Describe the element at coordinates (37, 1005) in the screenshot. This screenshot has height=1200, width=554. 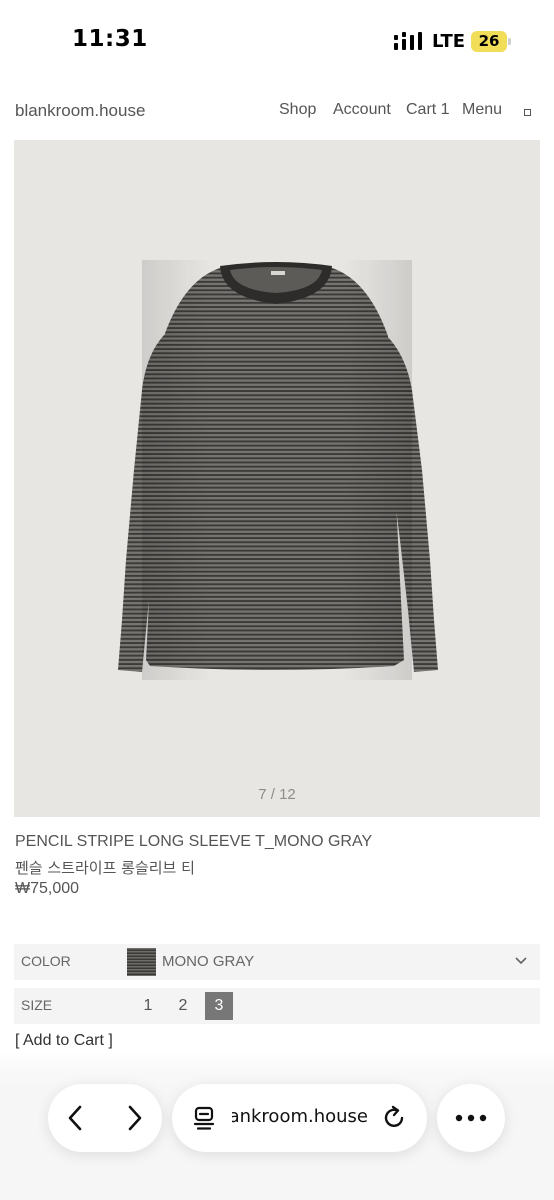
I see `size-label: SIZE` at that location.